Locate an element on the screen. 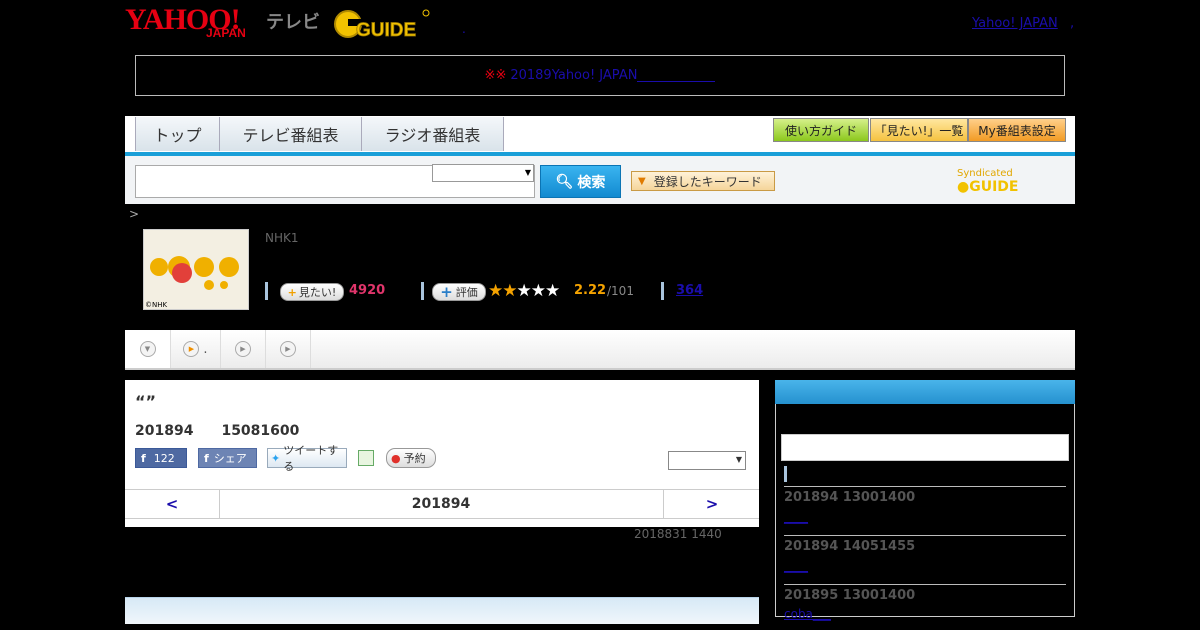 This screenshot has height=630, width=1200. broadcast-datetime: 201894 15081600 is located at coordinates (217, 431).